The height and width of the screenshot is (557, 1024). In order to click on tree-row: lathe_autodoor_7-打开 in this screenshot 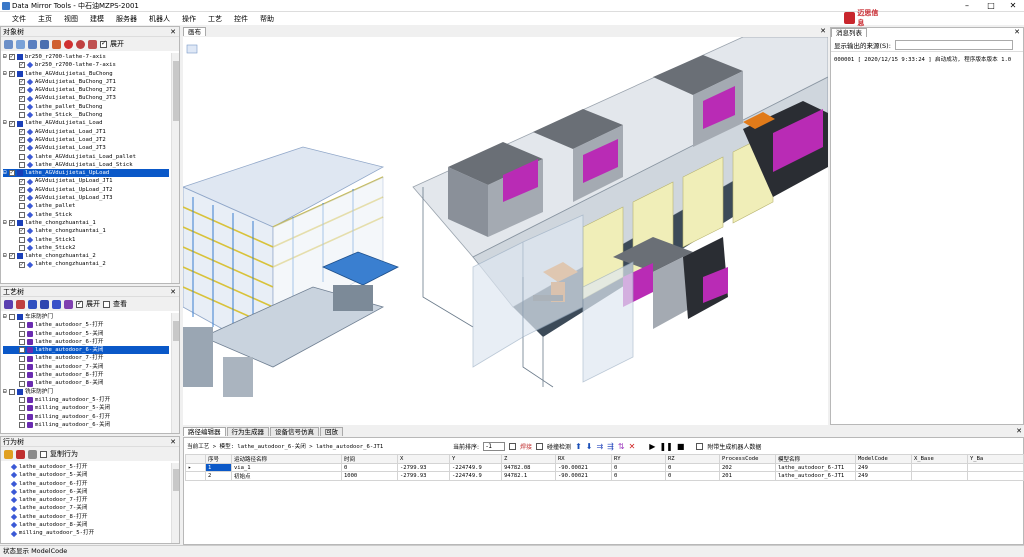, I will do `click(86, 358)`.